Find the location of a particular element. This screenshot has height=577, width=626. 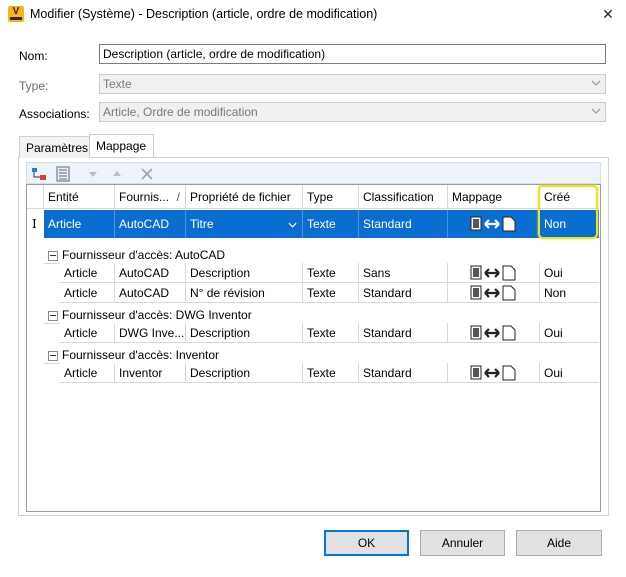

ok-button: OK is located at coordinates (366, 543).